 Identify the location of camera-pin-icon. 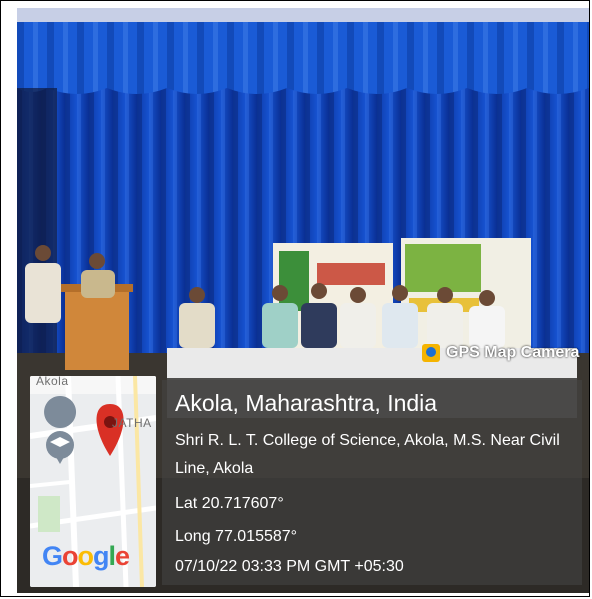
(431, 353).